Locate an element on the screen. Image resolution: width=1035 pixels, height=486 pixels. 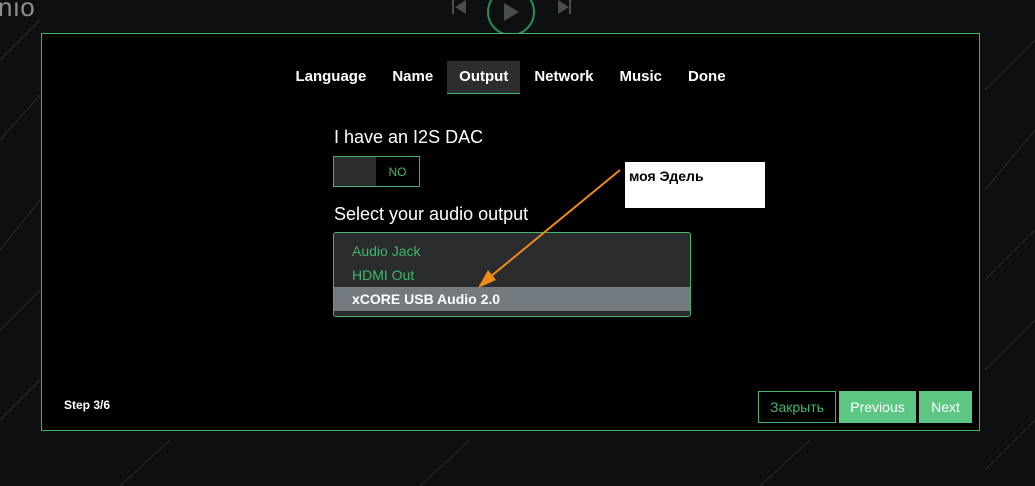
annotation-callout: моя Эдель is located at coordinates (695, 185).